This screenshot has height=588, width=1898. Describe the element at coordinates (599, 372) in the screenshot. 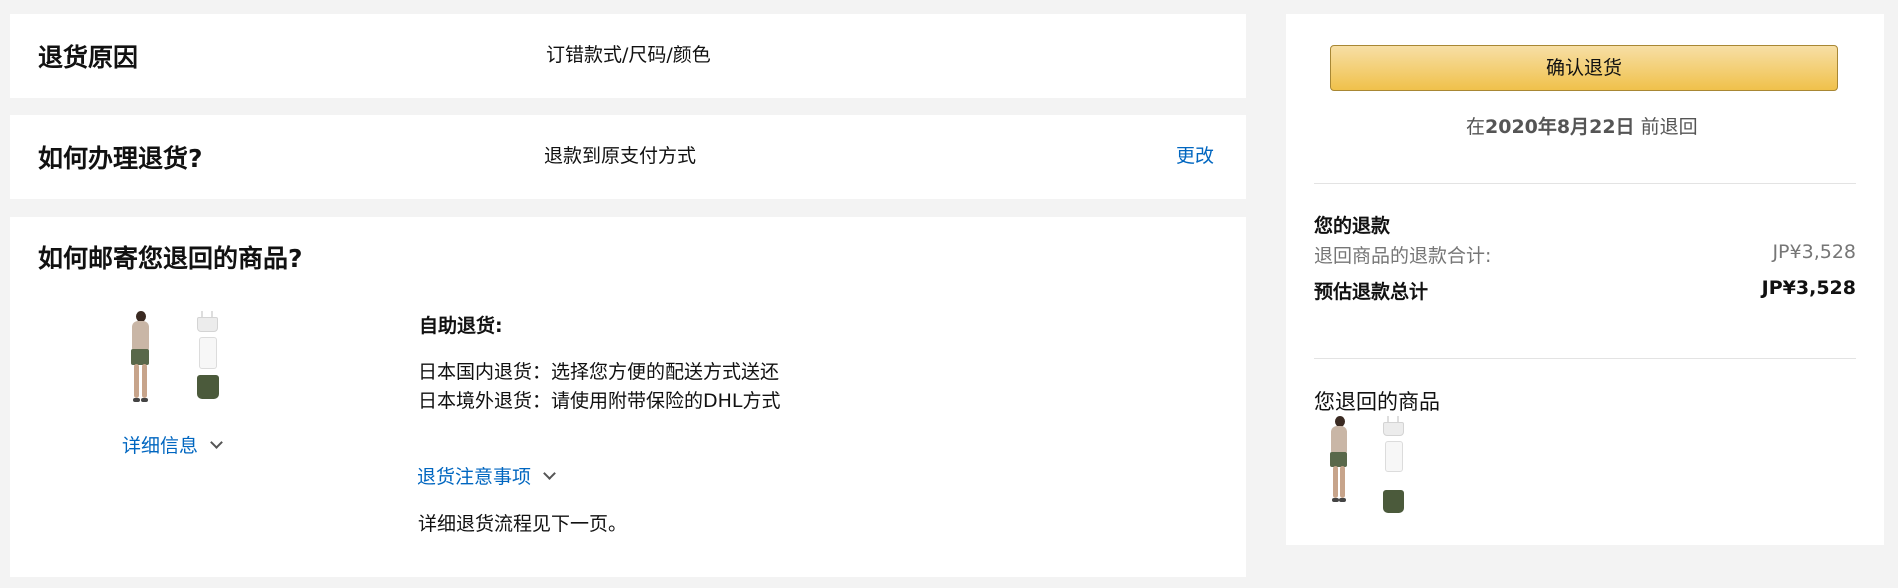

I see `domestic-return-text: 日本国内退货：选择您方便的配送方式送还` at that location.